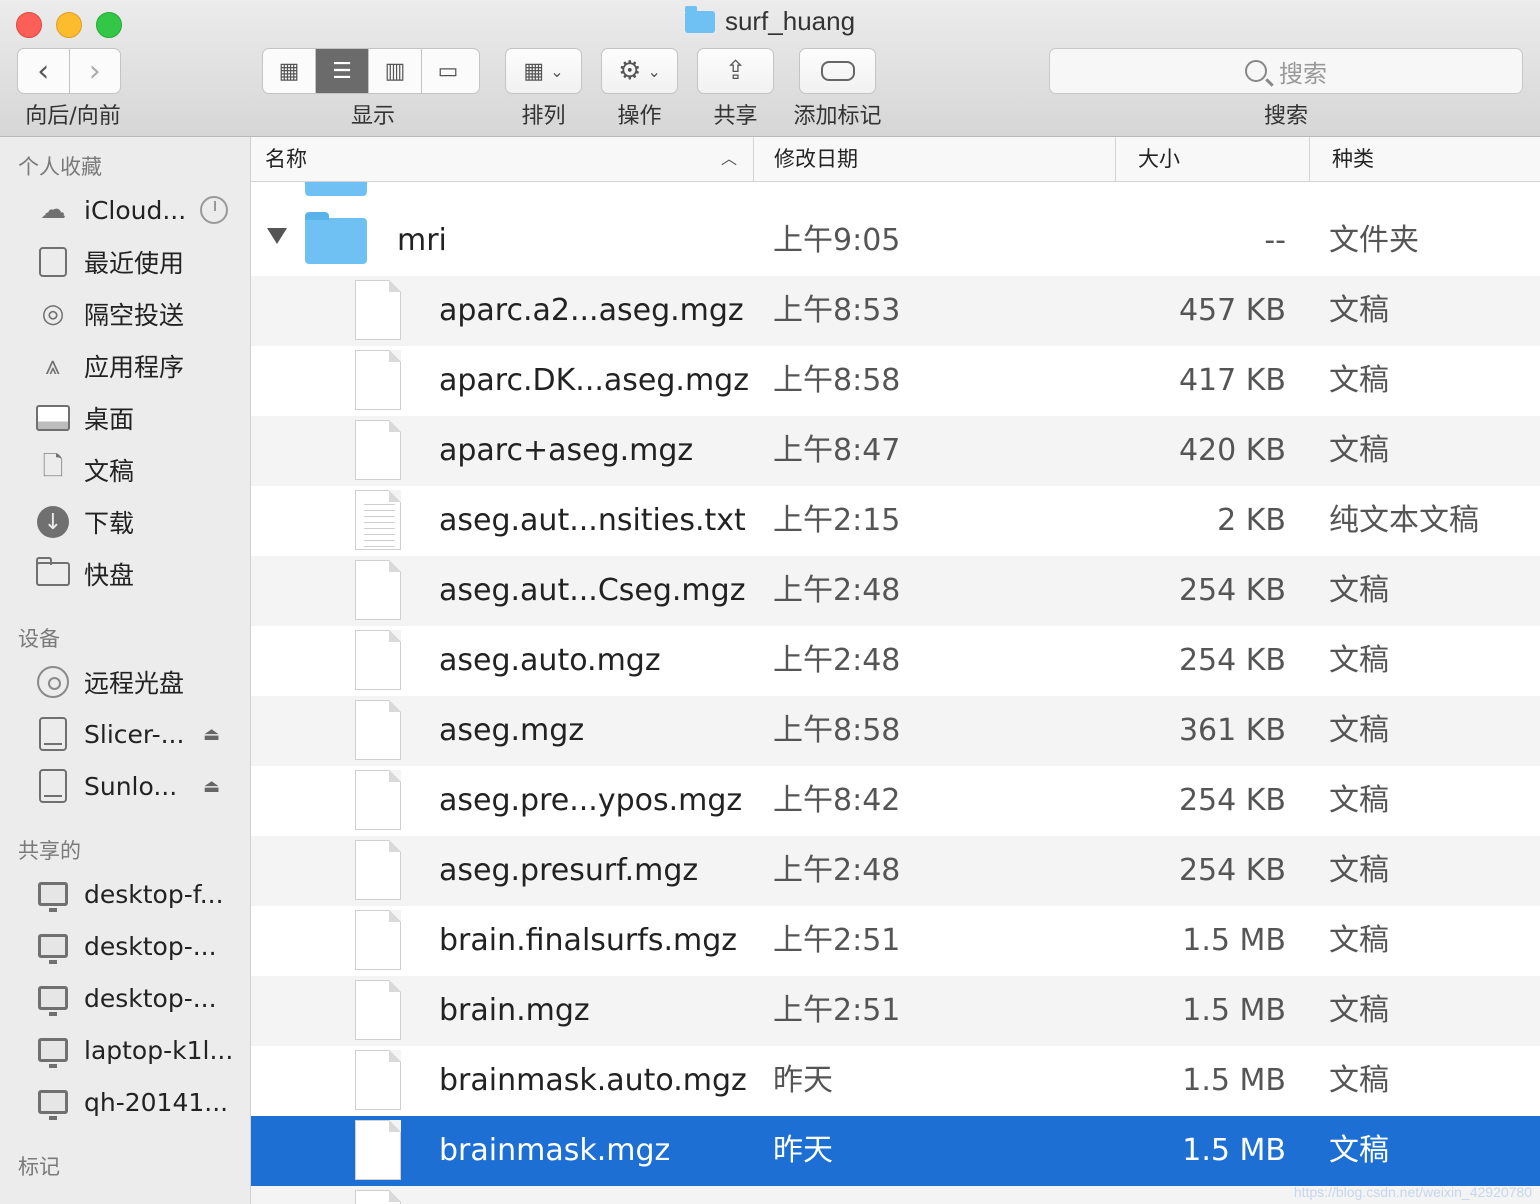  Describe the element at coordinates (1232, 730) in the screenshot. I see `file-size: 361 KB` at that location.